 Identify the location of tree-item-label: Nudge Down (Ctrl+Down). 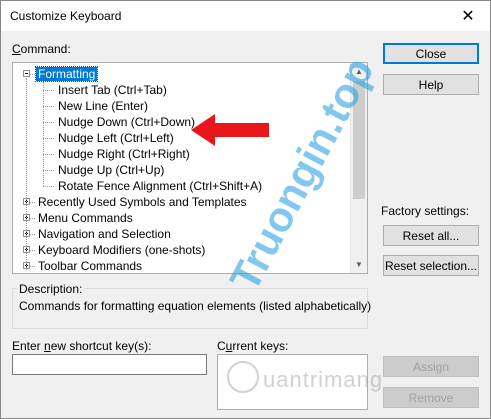
(127, 122).